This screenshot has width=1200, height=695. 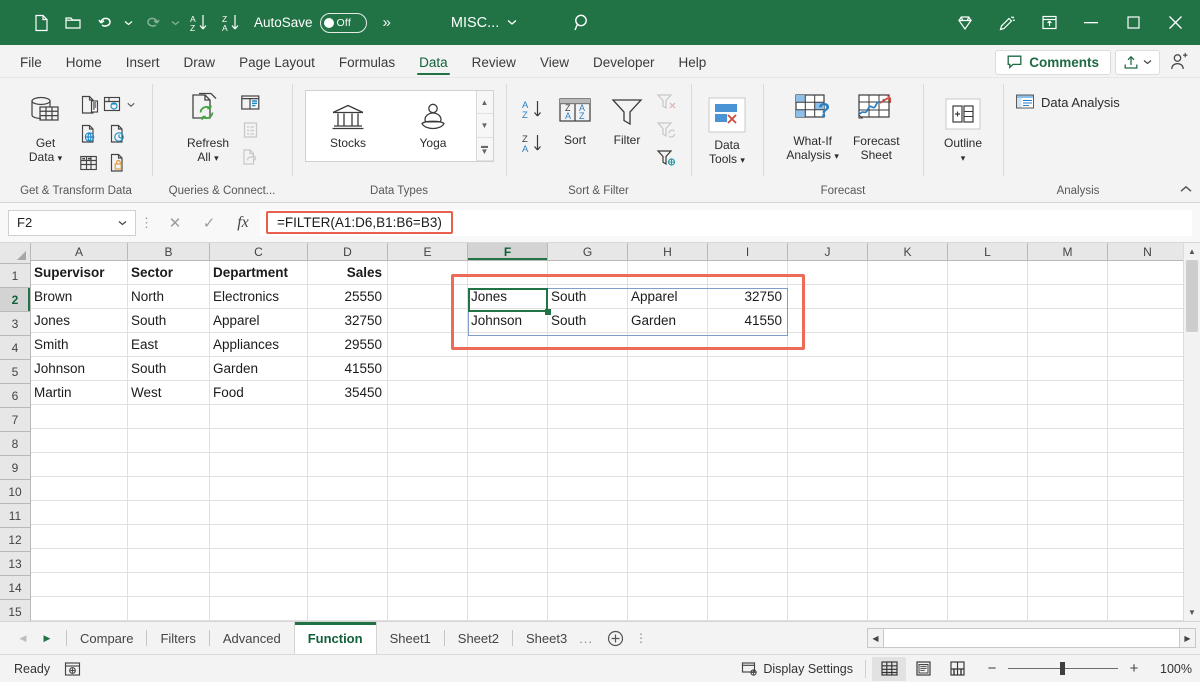 What do you see at coordinates (988, 465) in the screenshot?
I see `cell-L9` at bounding box center [988, 465].